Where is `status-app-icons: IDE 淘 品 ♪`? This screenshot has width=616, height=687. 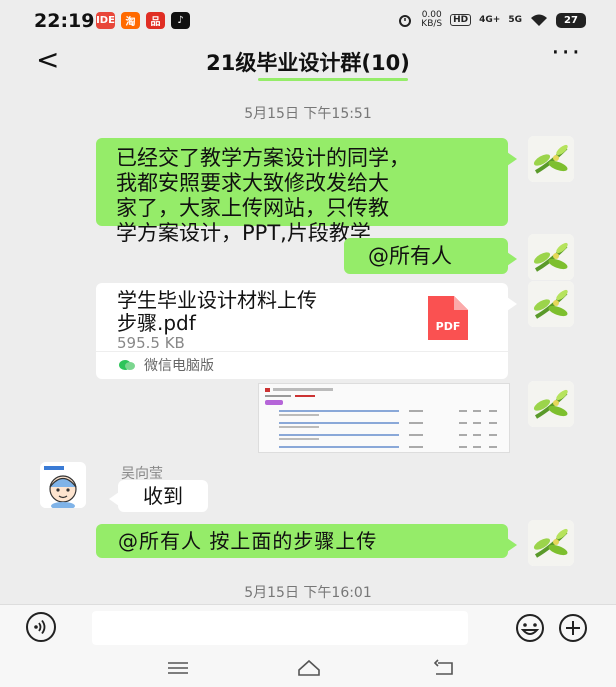 status-app-icons: IDE 淘 品 ♪ is located at coordinates (143, 20).